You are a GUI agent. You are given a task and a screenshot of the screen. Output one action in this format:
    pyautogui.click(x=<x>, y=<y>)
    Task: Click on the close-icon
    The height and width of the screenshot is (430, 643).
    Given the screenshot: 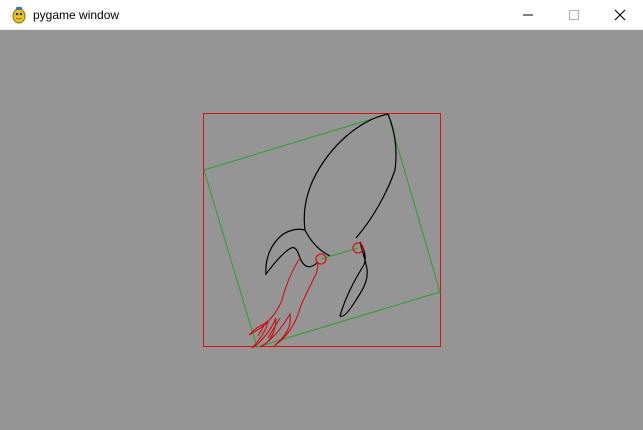 What is the action you would take?
    pyautogui.click(x=620, y=15)
    